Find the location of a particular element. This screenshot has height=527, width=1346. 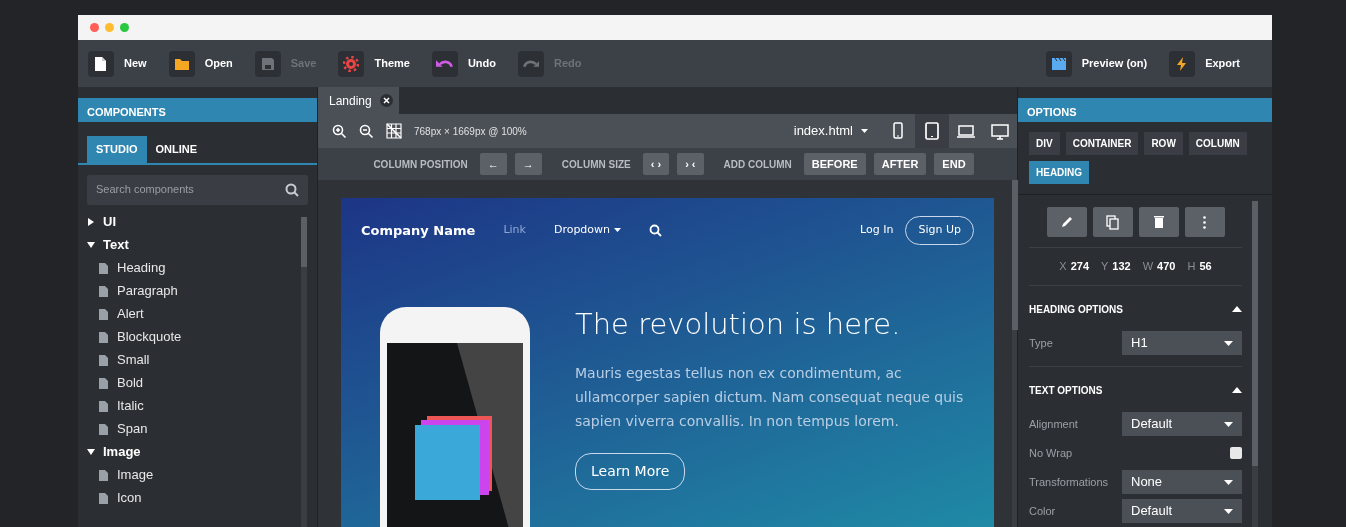

nav-link: Dropdown is located at coordinates (587, 230).